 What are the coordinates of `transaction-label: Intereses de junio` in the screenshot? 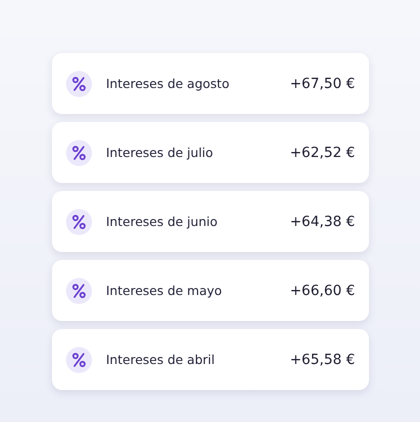 It's located at (162, 221).